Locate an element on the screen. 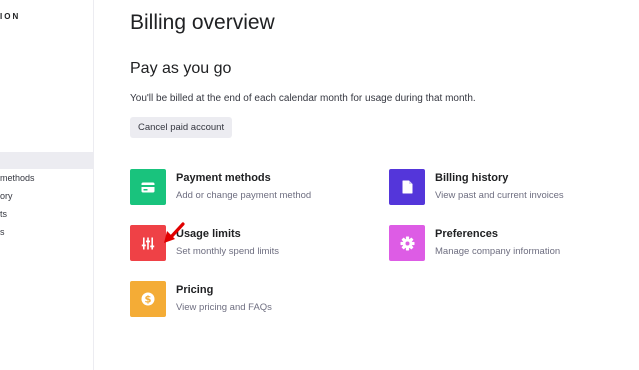 The image size is (639, 370). sidebar: ION methods ory ts s is located at coordinates (47, 185).